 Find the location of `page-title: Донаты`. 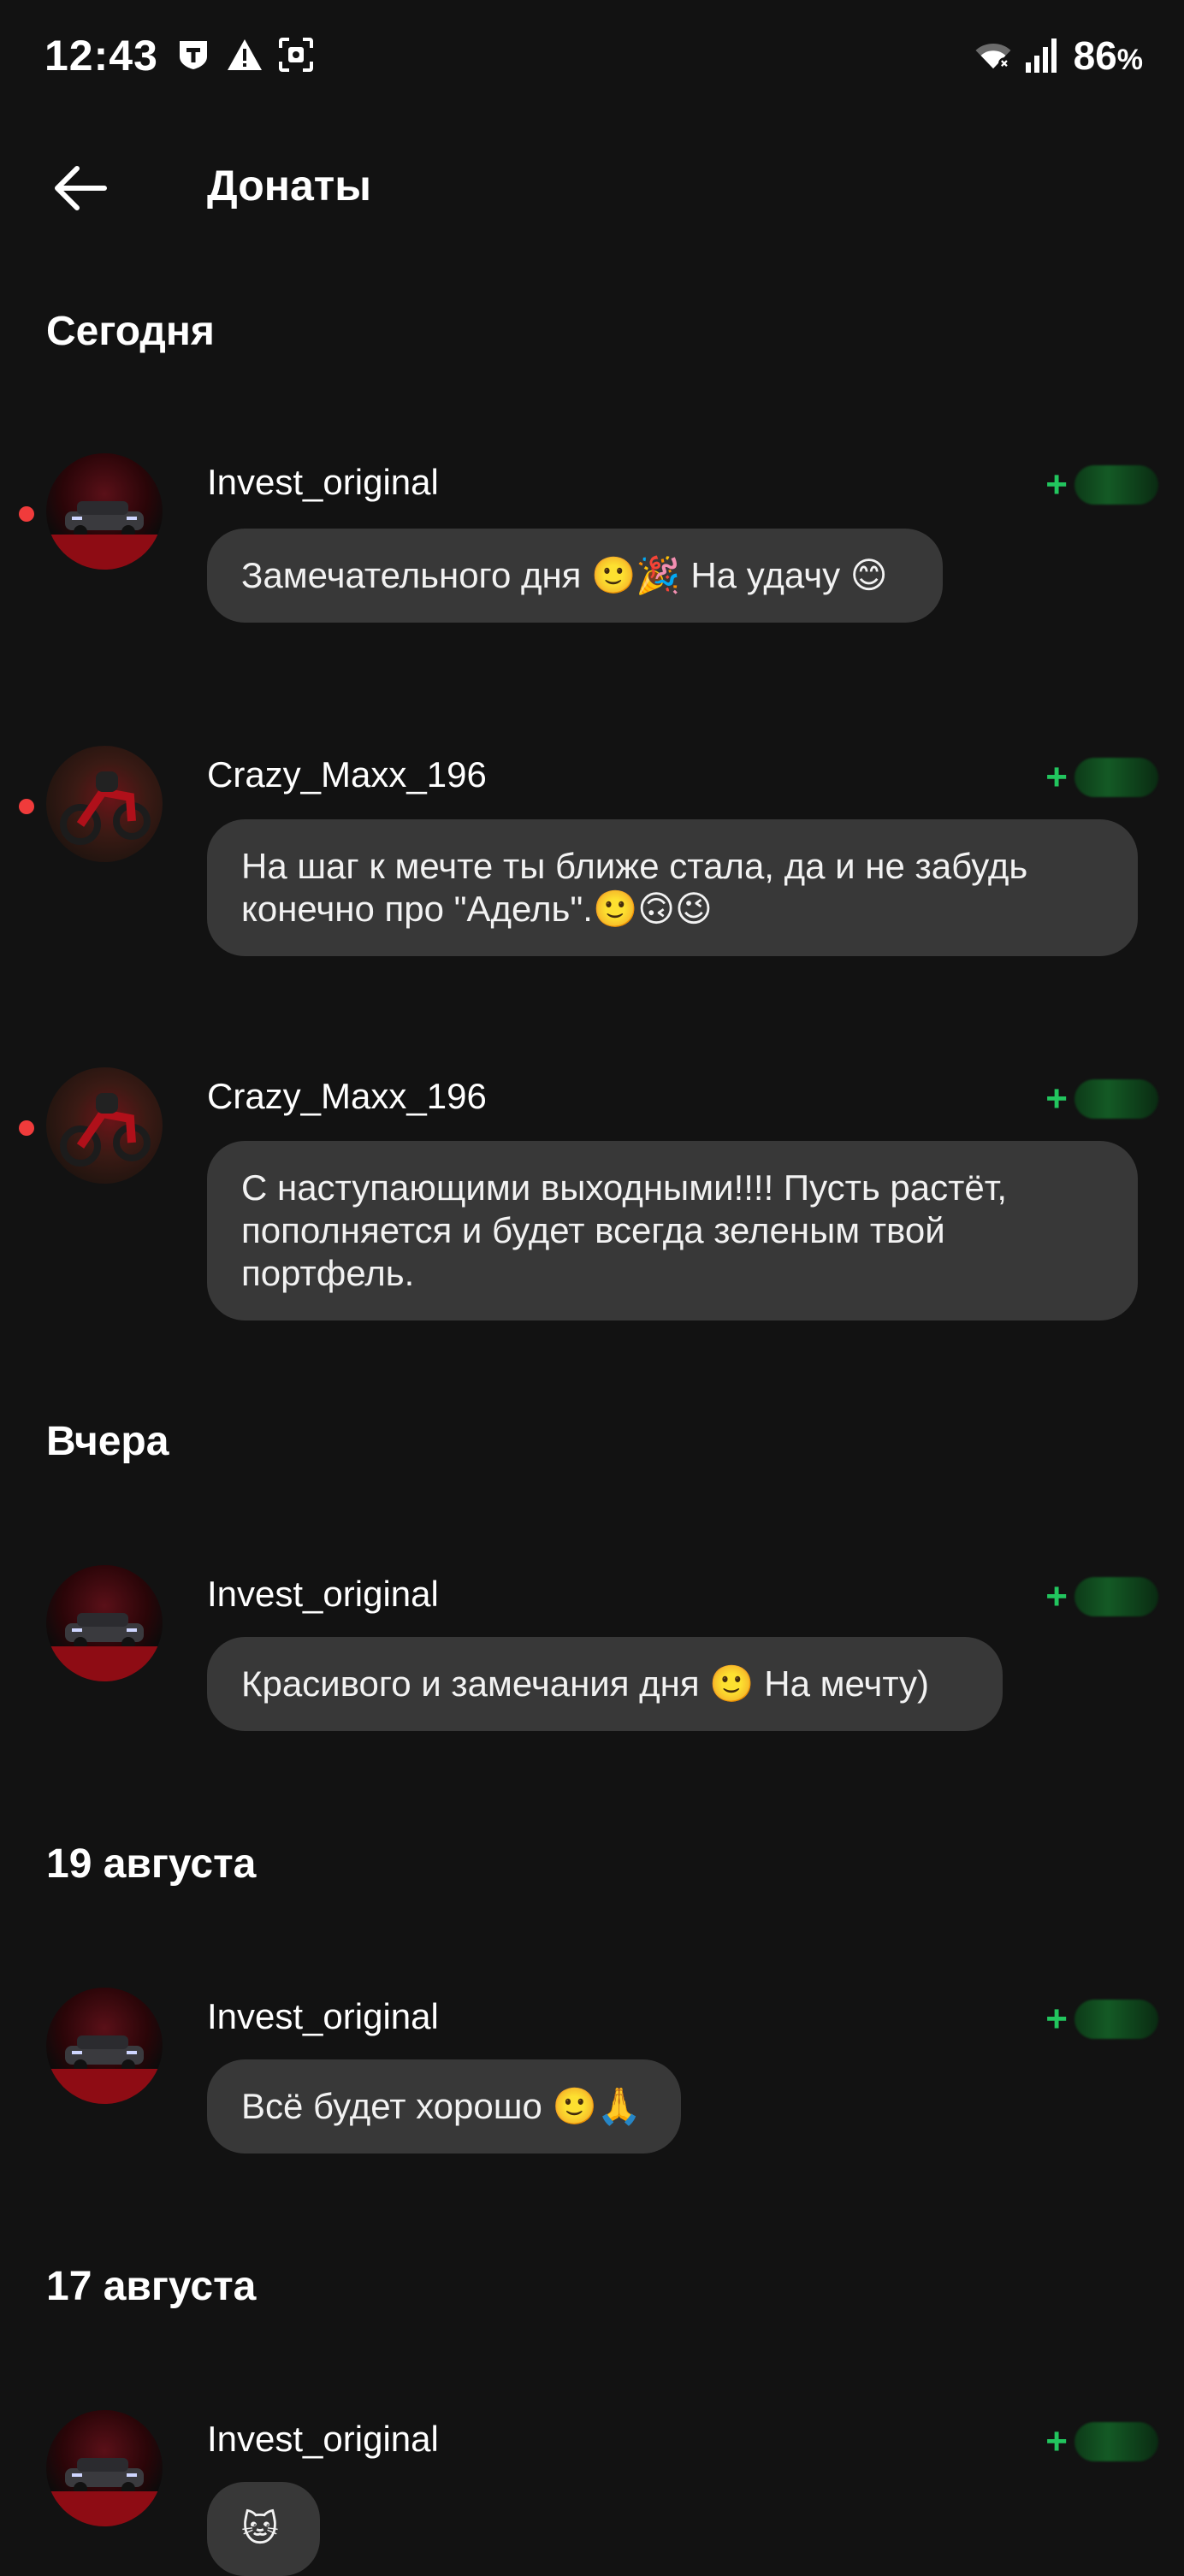

page-title: Донаты is located at coordinates (289, 186).